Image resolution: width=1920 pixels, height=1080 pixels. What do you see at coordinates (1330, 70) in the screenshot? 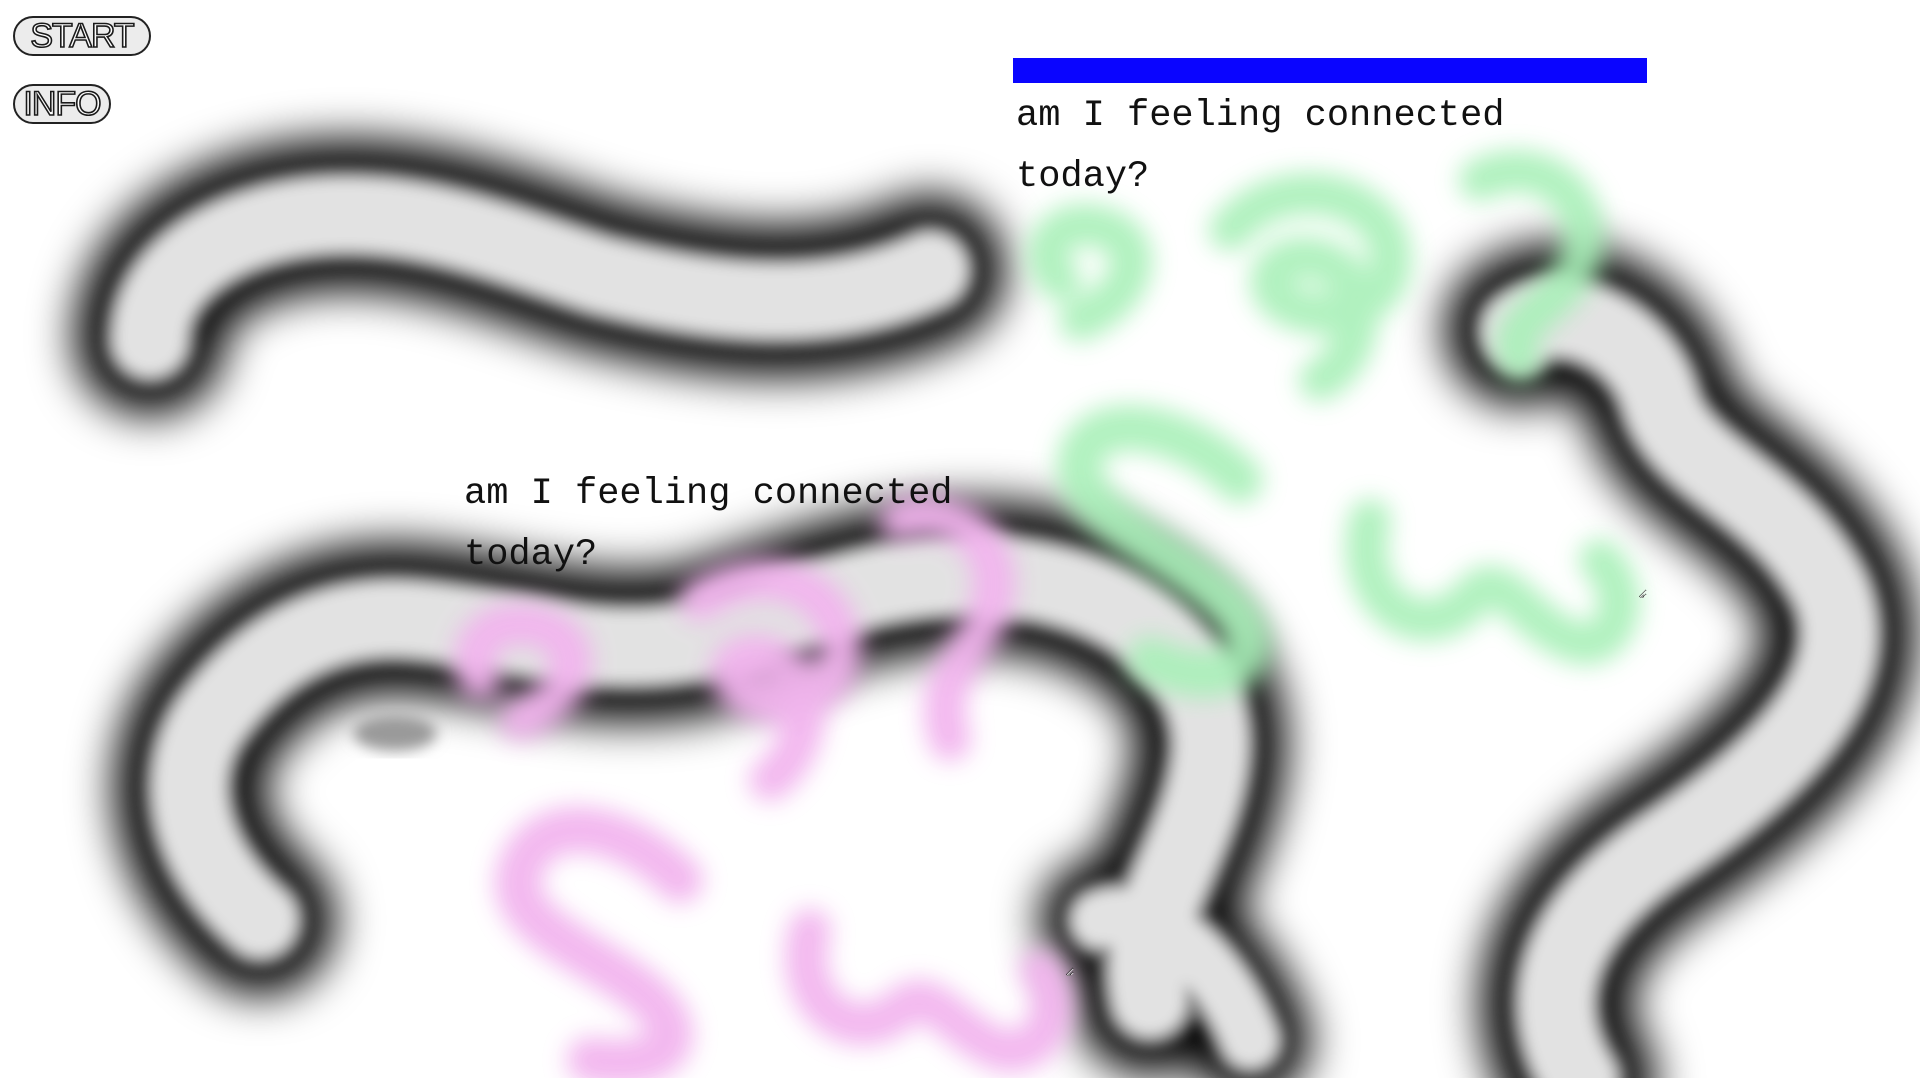
I see `note-header-bar` at bounding box center [1330, 70].